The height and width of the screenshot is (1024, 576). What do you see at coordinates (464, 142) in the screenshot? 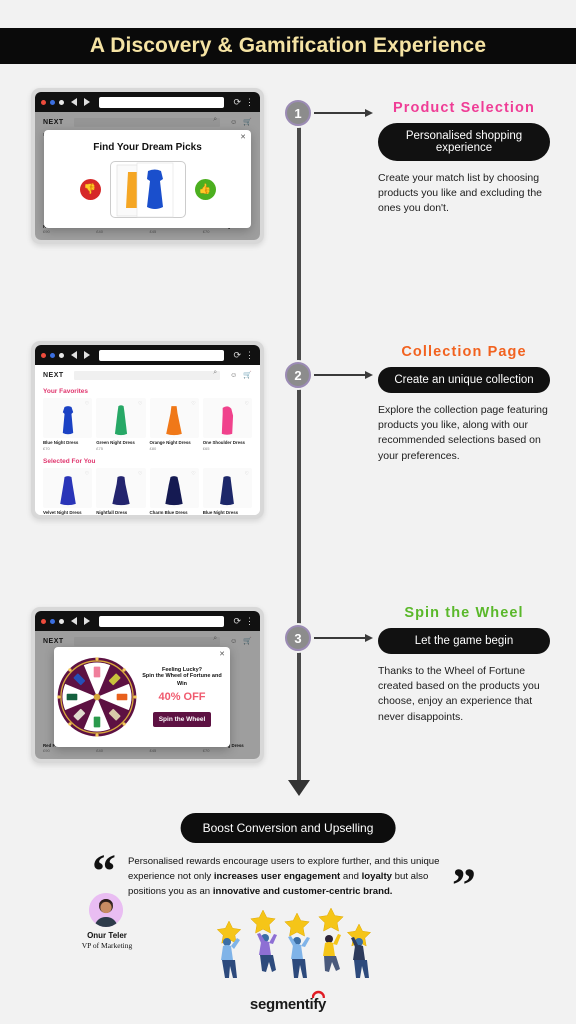
I see `step-pill-1: Personalised shopping experience` at bounding box center [464, 142].